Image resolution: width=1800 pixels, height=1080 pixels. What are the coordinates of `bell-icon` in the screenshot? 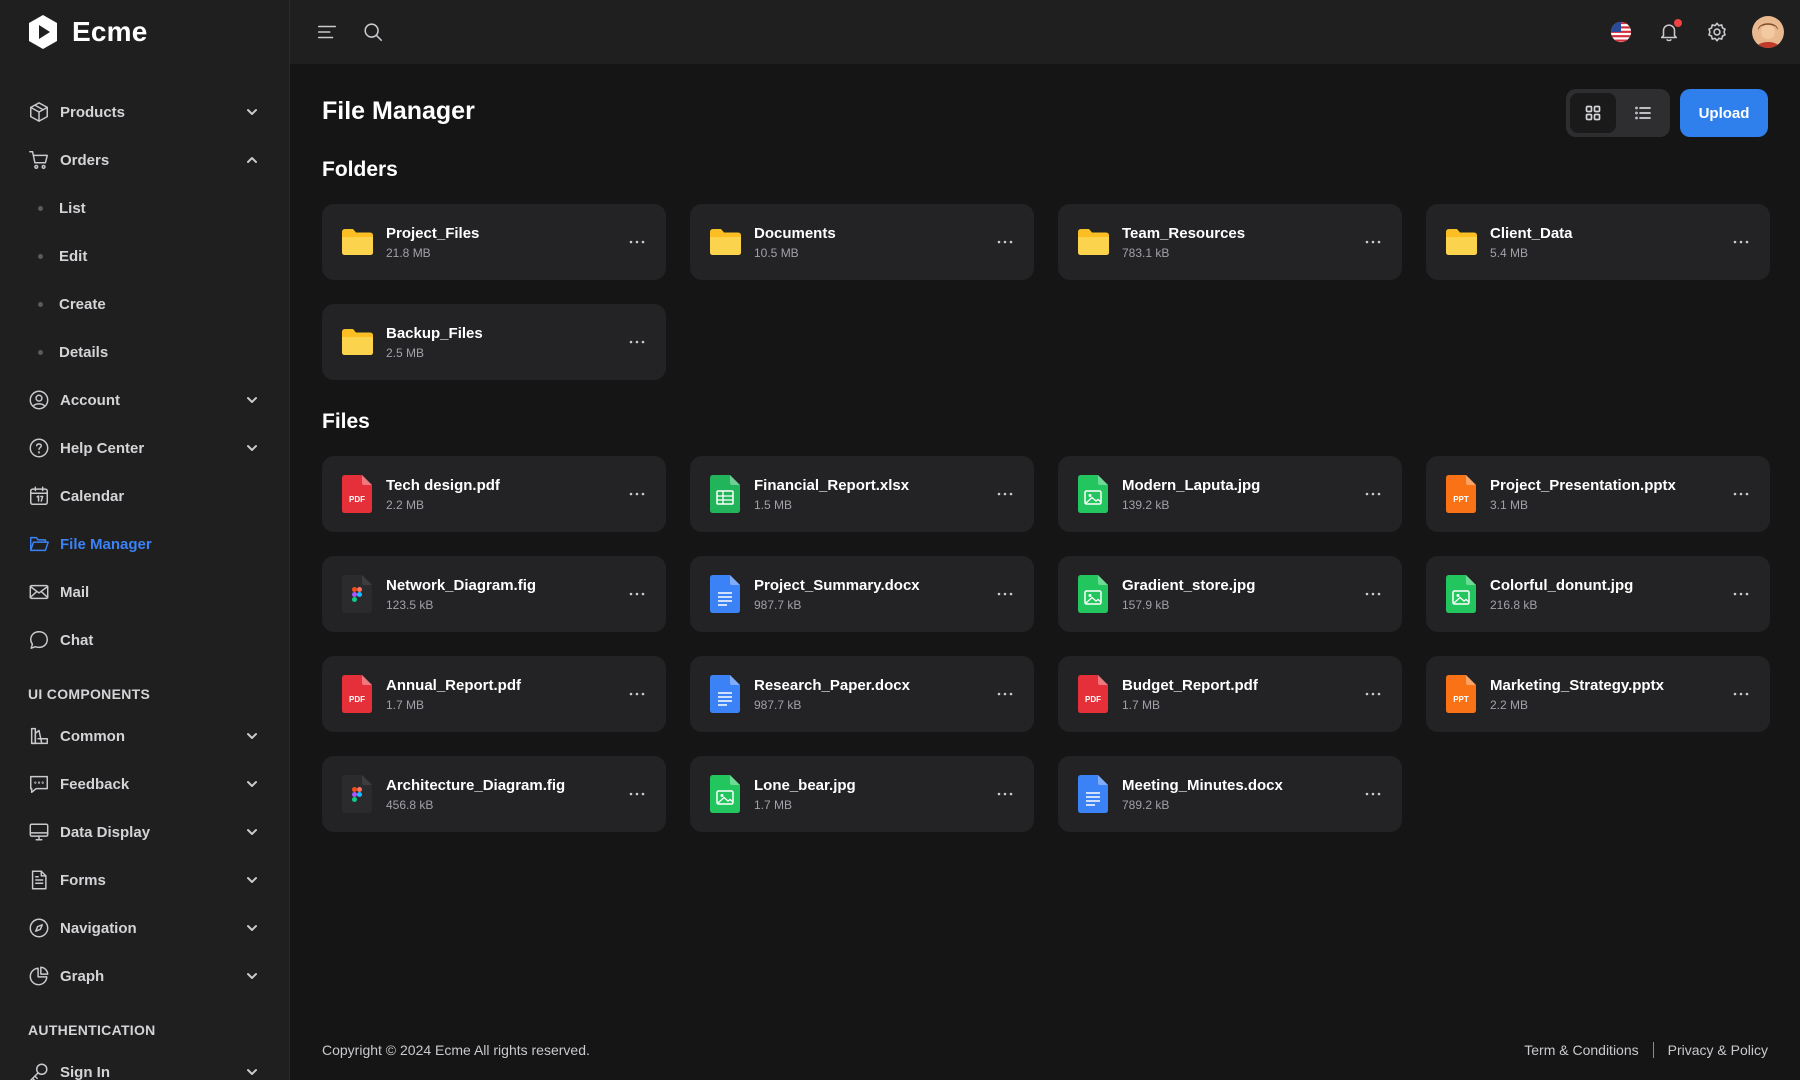 It's located at (1669, 32).